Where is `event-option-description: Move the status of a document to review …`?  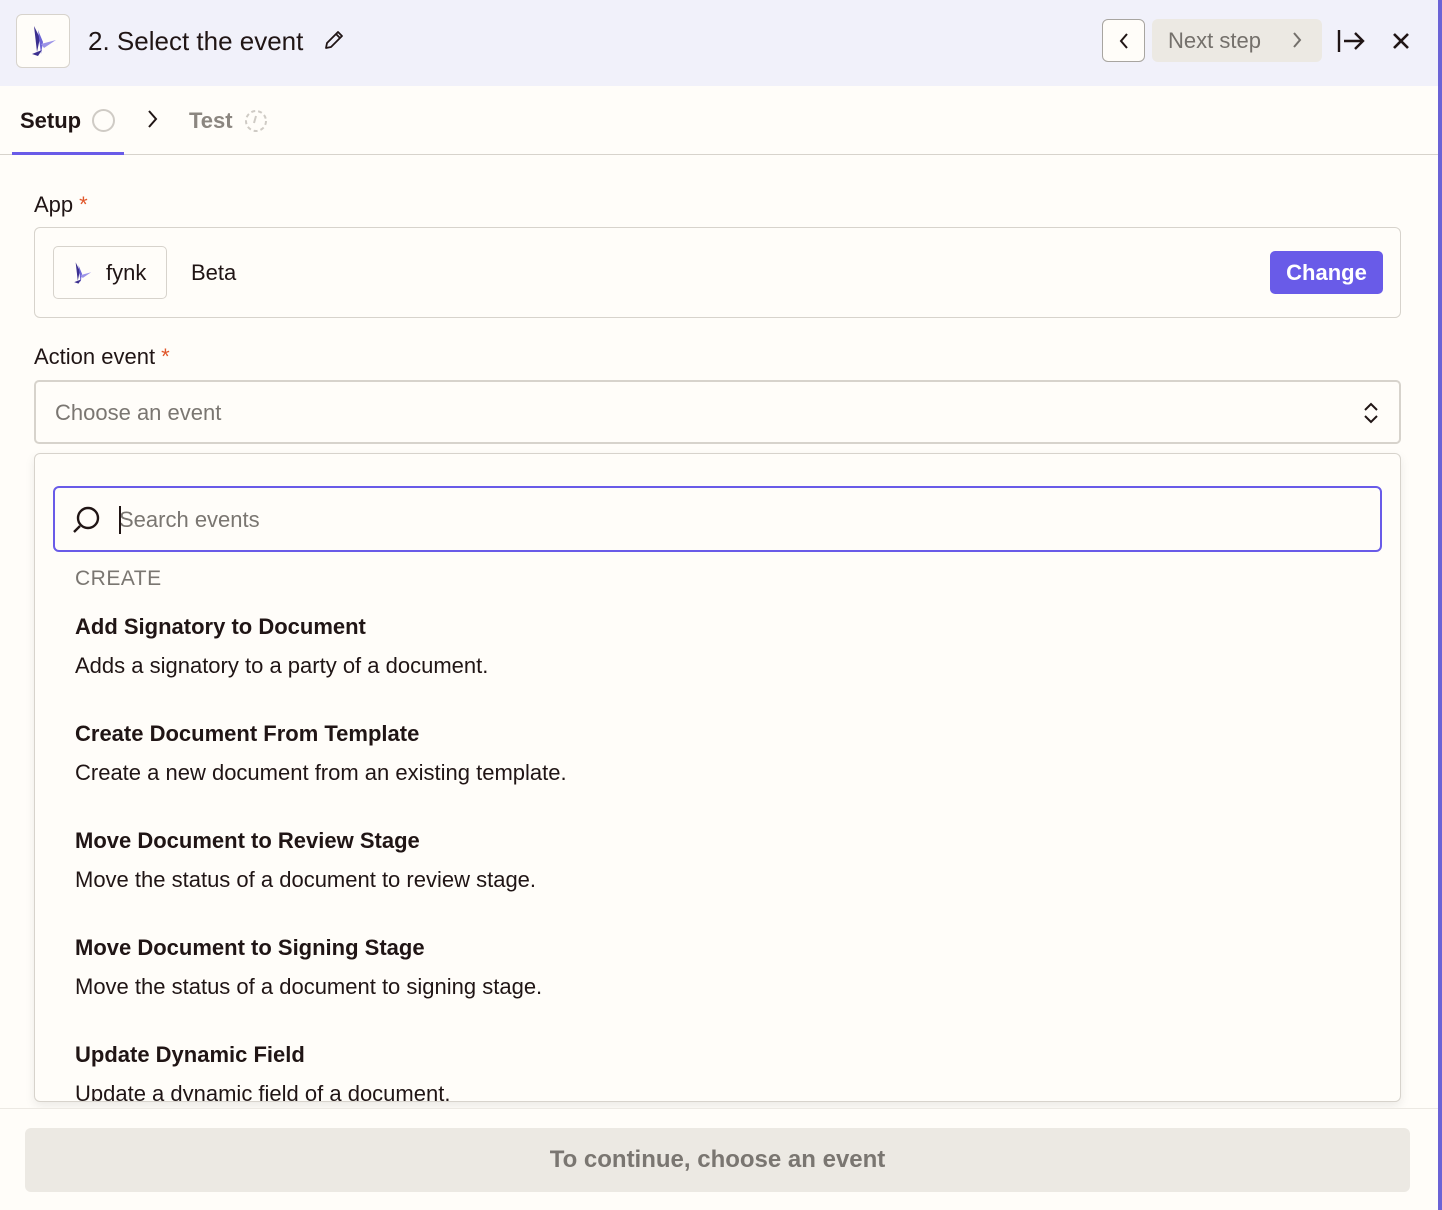 event-option-description: Move the status of a document to review … is located at coordinates (306, 879).